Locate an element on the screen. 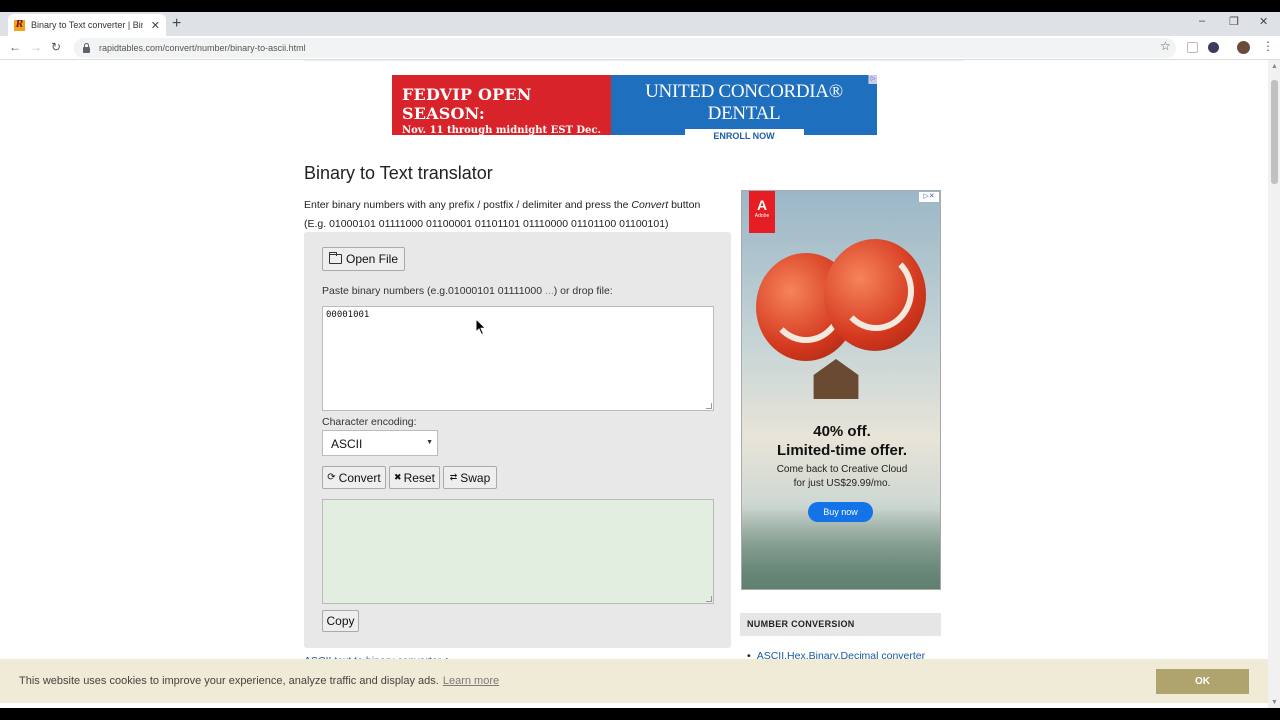 The image size is (1280, 720). convert-button: ⟳ Convert is located at coordinates (354, 477).